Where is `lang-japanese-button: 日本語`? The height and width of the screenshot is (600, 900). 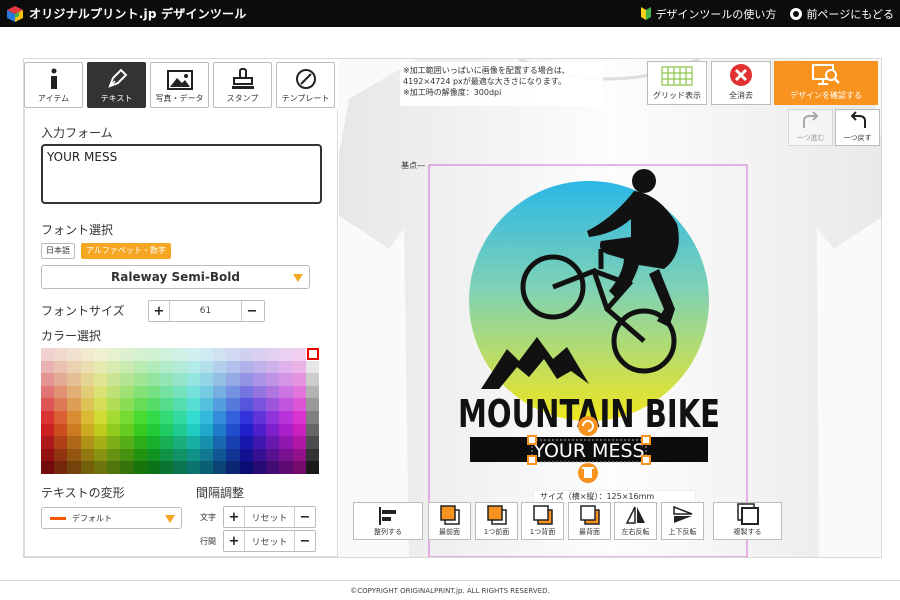 lang-japanese-button: 日本語 is located at coordinates (58, 251).